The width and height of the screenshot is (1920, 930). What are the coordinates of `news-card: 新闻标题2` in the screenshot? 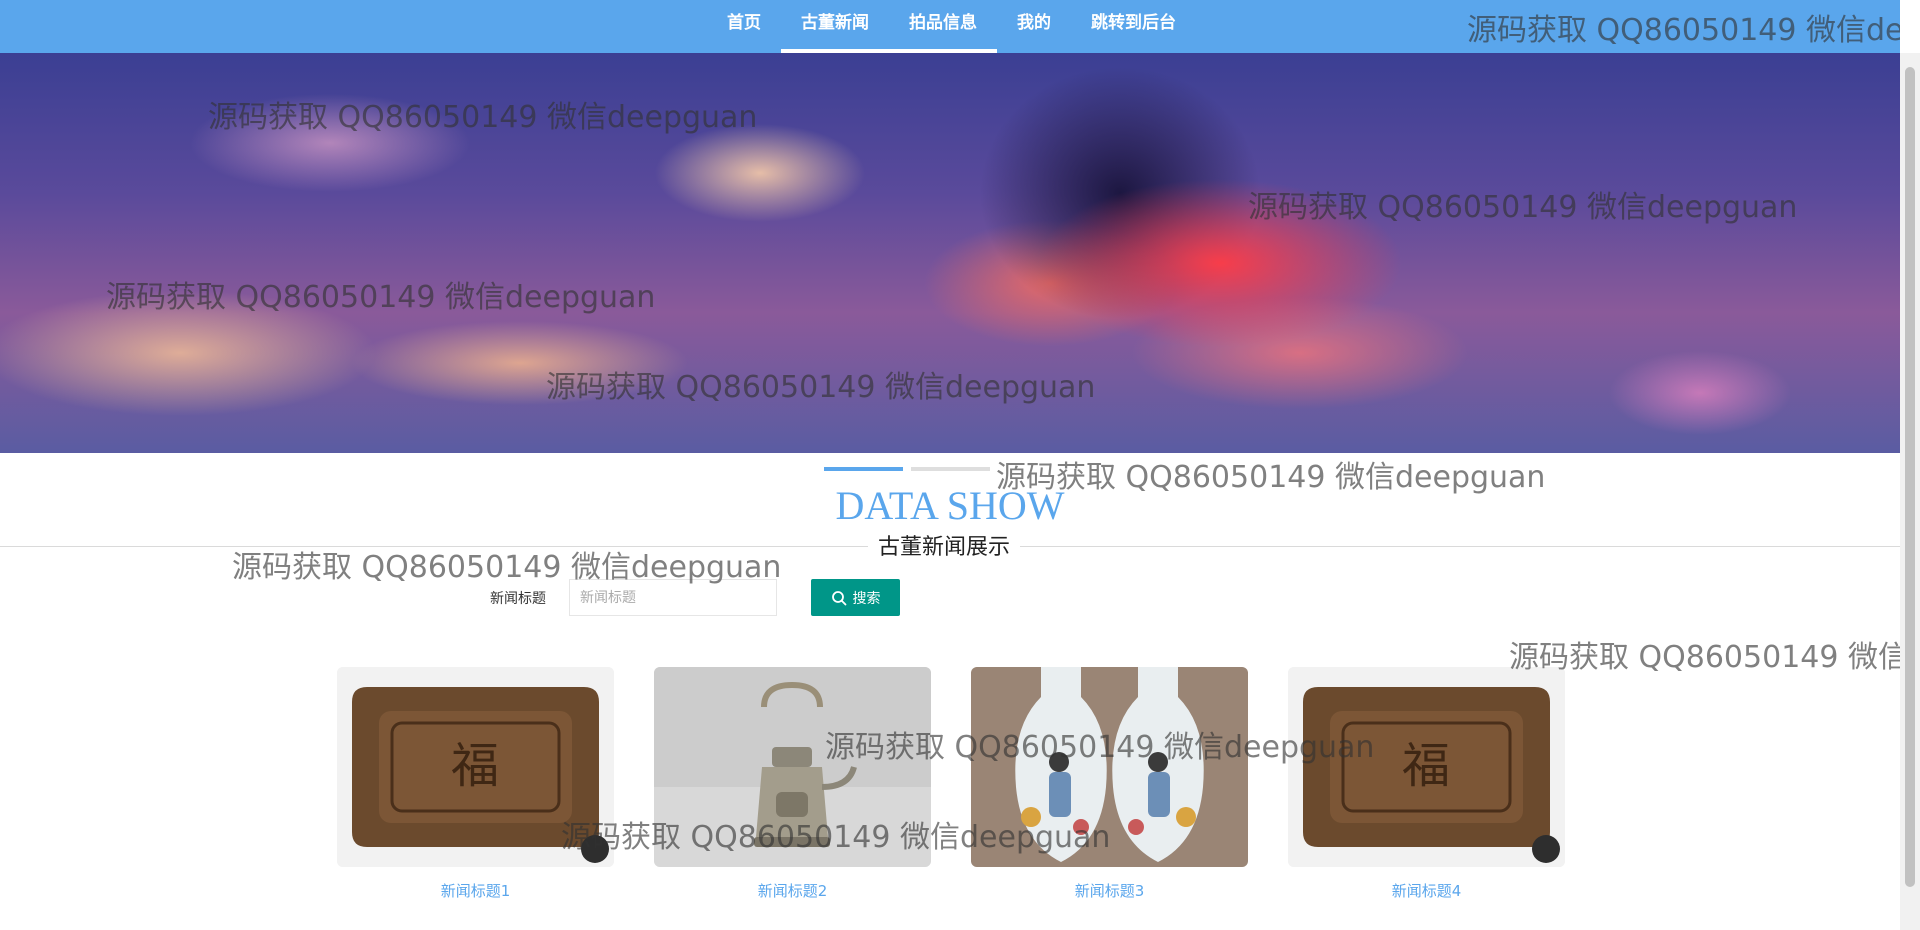 It's located at (792, 784).